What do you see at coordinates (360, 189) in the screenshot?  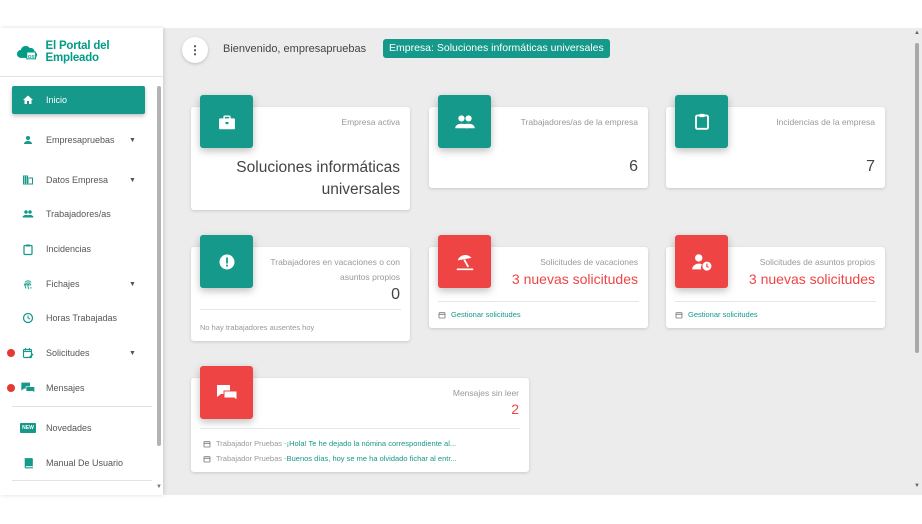 I see `card-value-line: universales` at bounding box center [360, 189].